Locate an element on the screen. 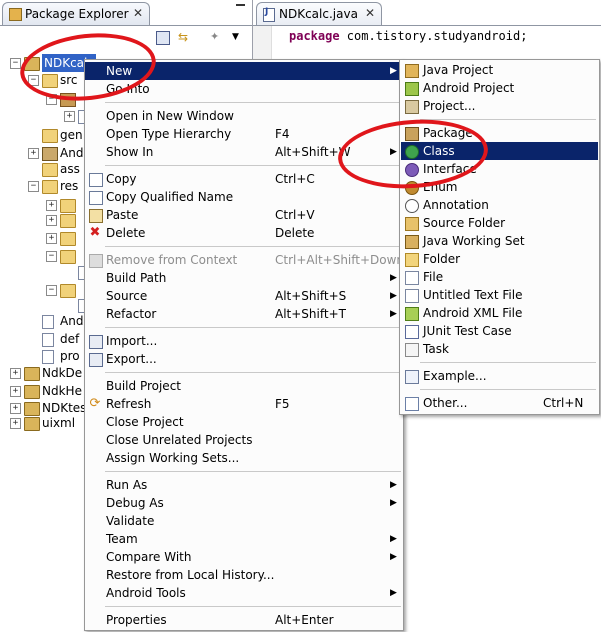 This screenshot has height=632, width=601. junit-icon is located at coordinates (412, 332).